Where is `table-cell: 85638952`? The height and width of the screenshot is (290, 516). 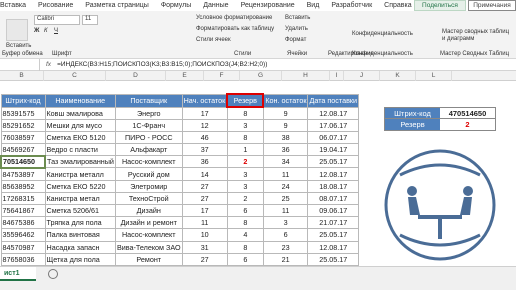
table-cell: 85638952 is located at coordinates (23, 186).